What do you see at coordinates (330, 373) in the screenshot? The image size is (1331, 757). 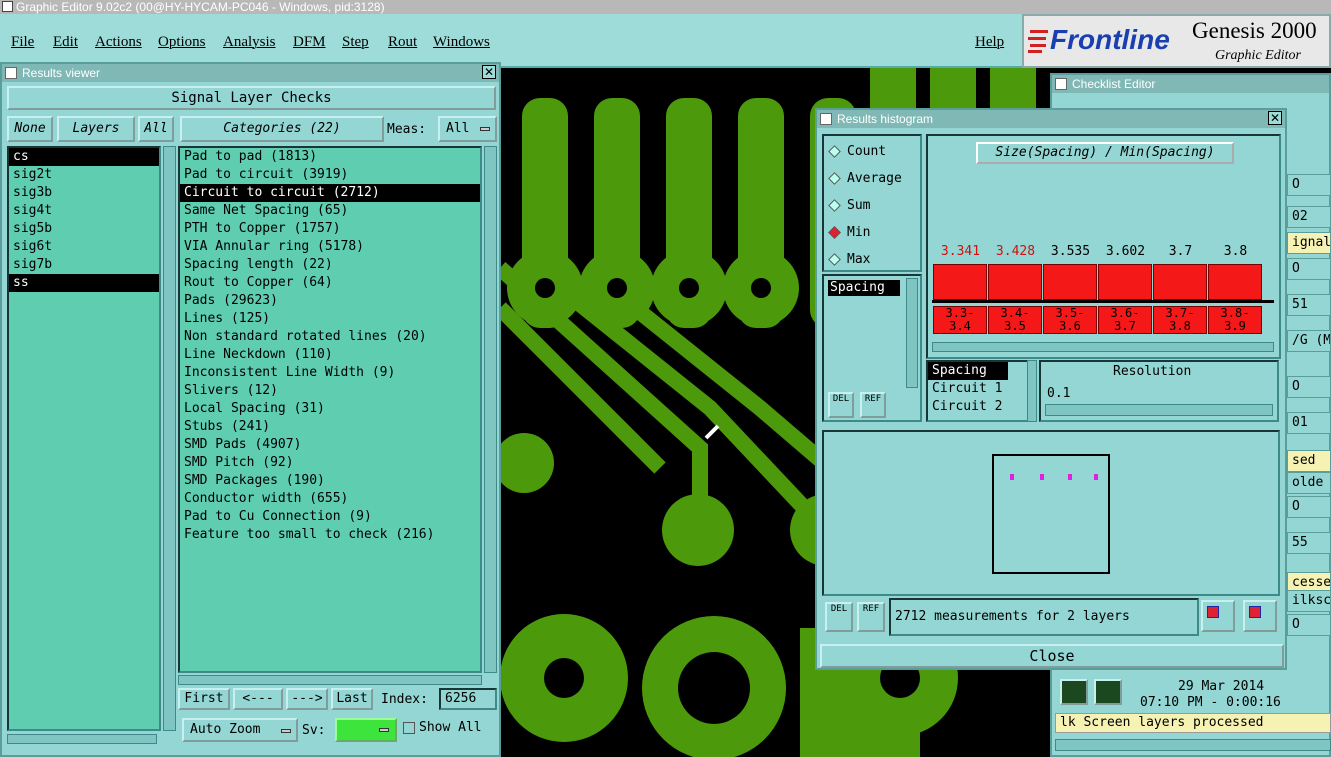 I see `category-item: Inconsistent Line Width (9)` at bounding box center [330, 373].